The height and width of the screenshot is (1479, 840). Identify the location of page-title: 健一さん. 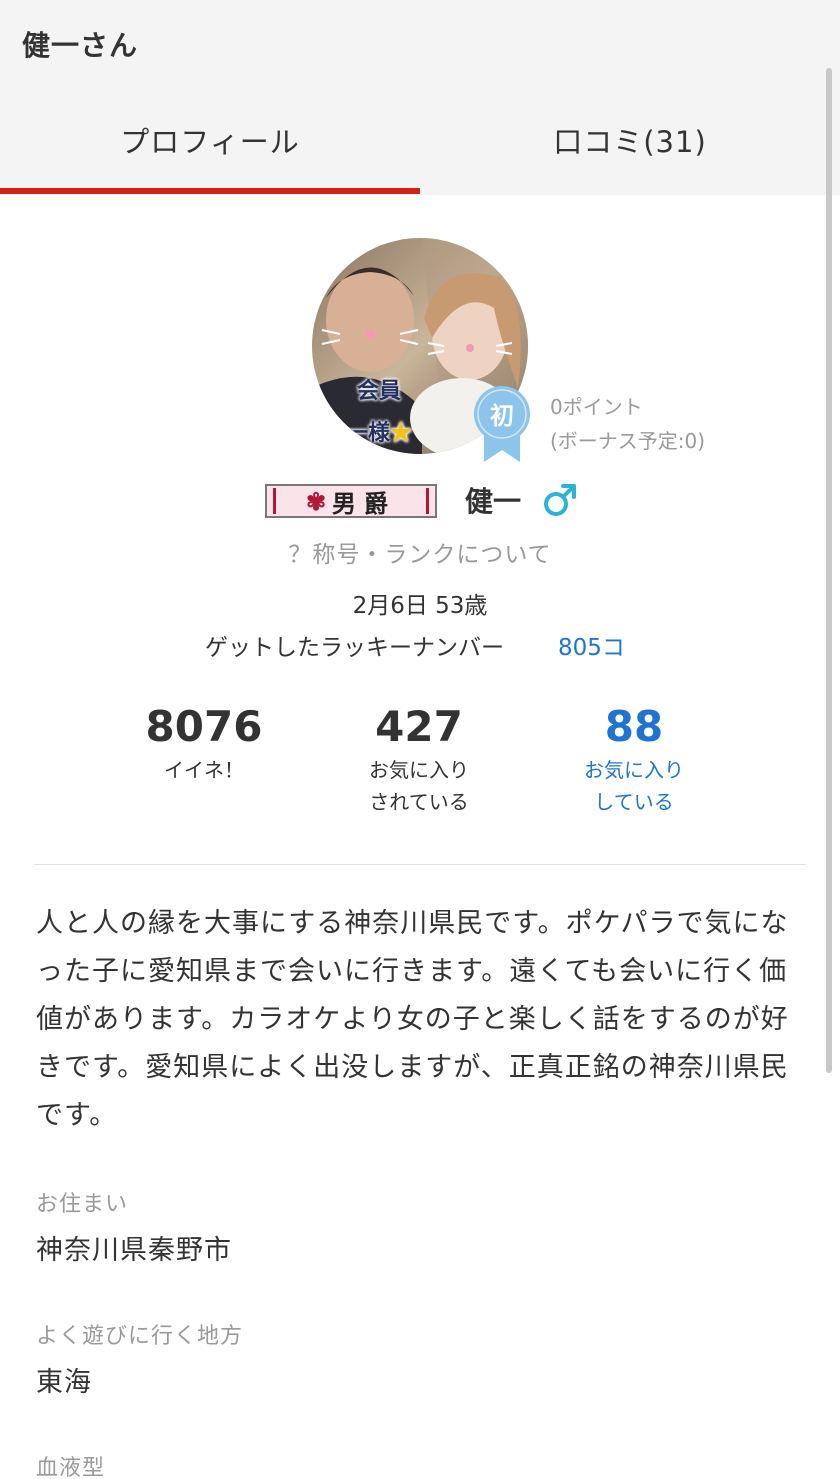
(80, 45).